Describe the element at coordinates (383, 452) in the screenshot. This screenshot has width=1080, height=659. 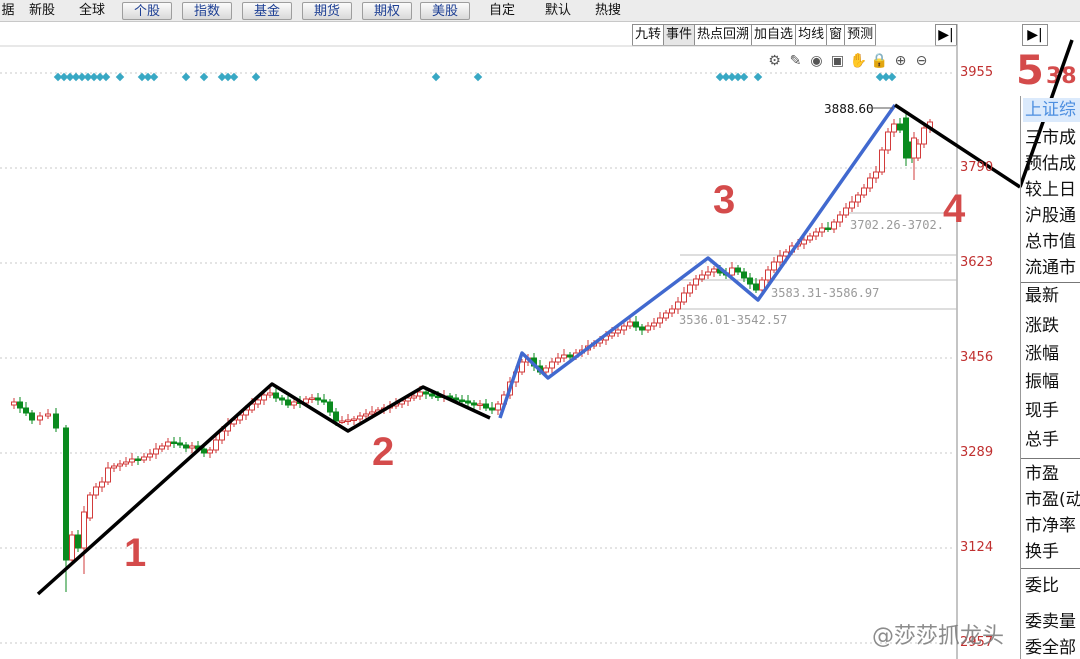
I see `wave-label-2: 2` at that location.